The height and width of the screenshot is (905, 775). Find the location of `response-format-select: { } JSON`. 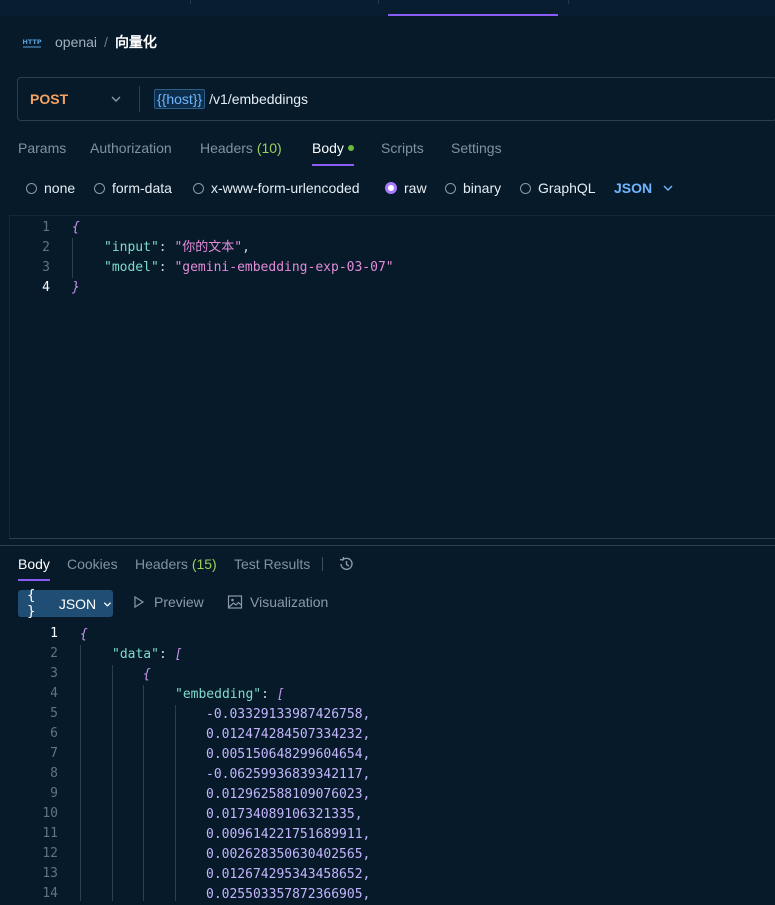

response-format-select: { } JSON is located at coordinates (65, 603).